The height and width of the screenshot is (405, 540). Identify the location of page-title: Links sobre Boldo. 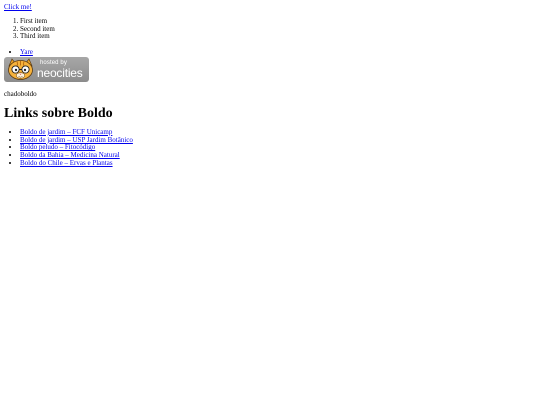
(58, 113).